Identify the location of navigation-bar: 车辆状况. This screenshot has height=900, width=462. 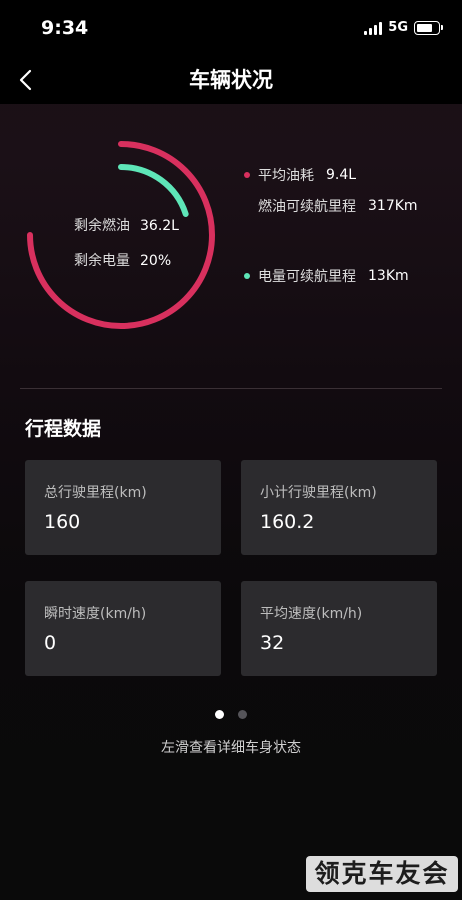
(231, 81).